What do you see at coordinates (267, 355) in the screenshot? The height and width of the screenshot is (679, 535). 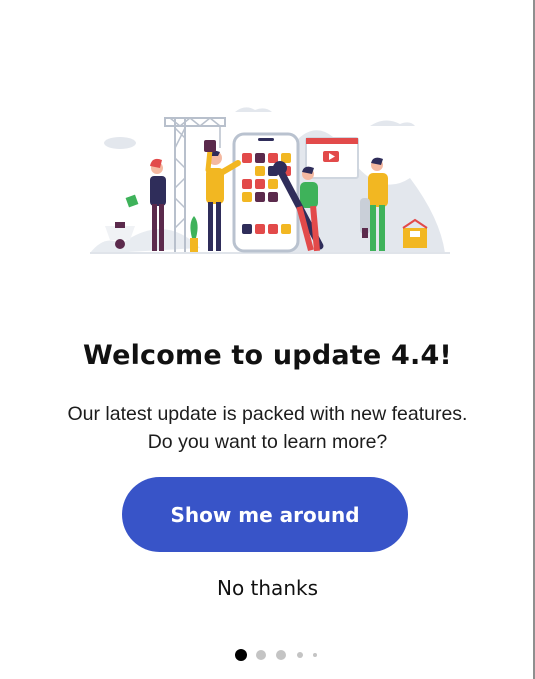 I see `dialog-title: Welcome to update 4.4!` at bounding box center [267, 355].